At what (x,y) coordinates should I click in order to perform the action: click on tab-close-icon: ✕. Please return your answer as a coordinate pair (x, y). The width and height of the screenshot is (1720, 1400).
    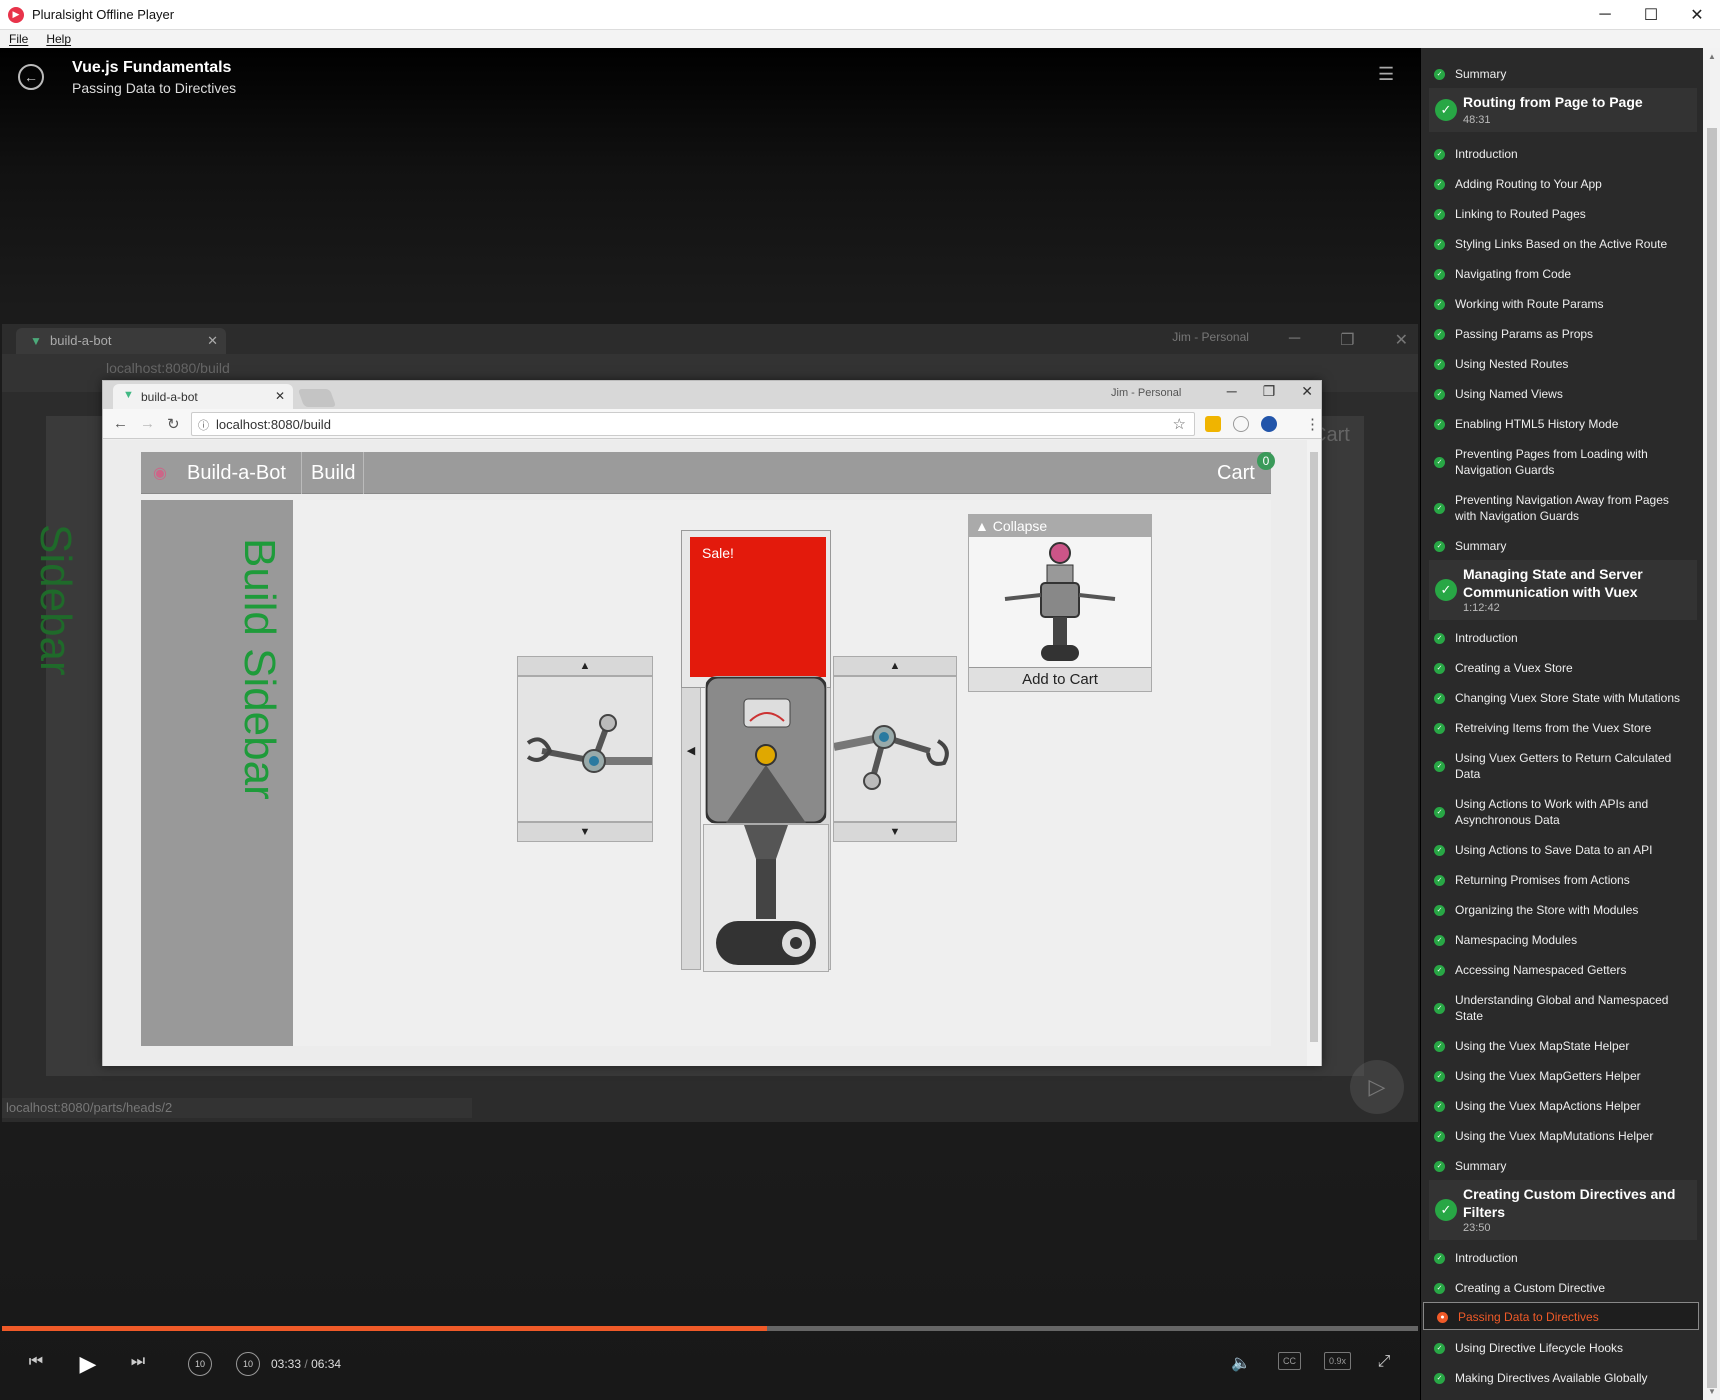
    Looking at the image, I should click on (279, 396).